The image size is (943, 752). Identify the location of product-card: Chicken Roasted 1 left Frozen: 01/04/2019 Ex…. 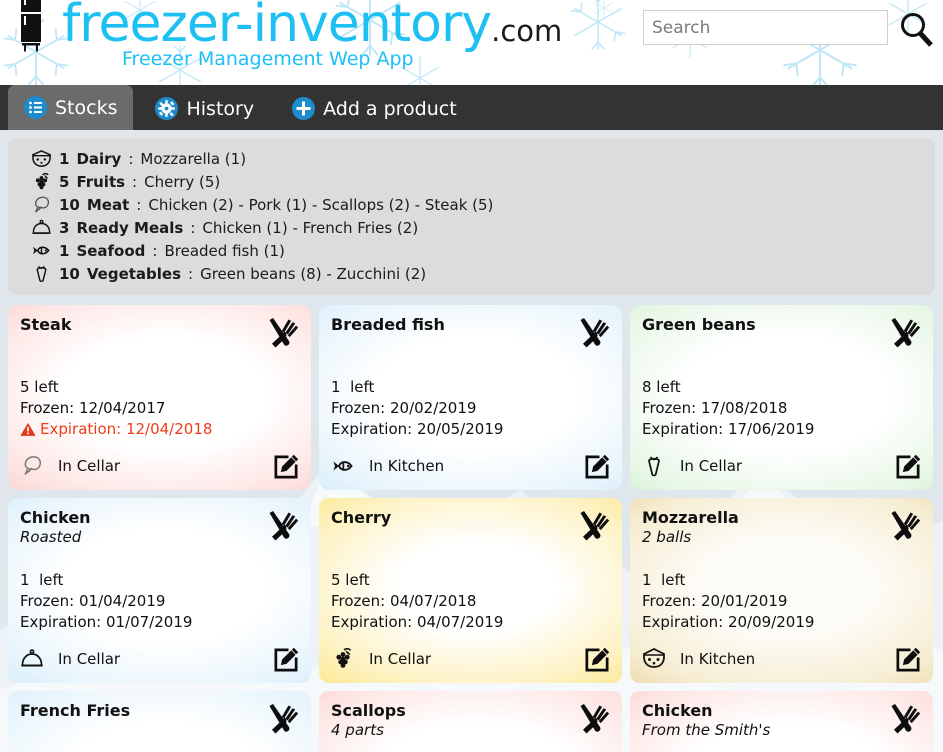
(159, 590).